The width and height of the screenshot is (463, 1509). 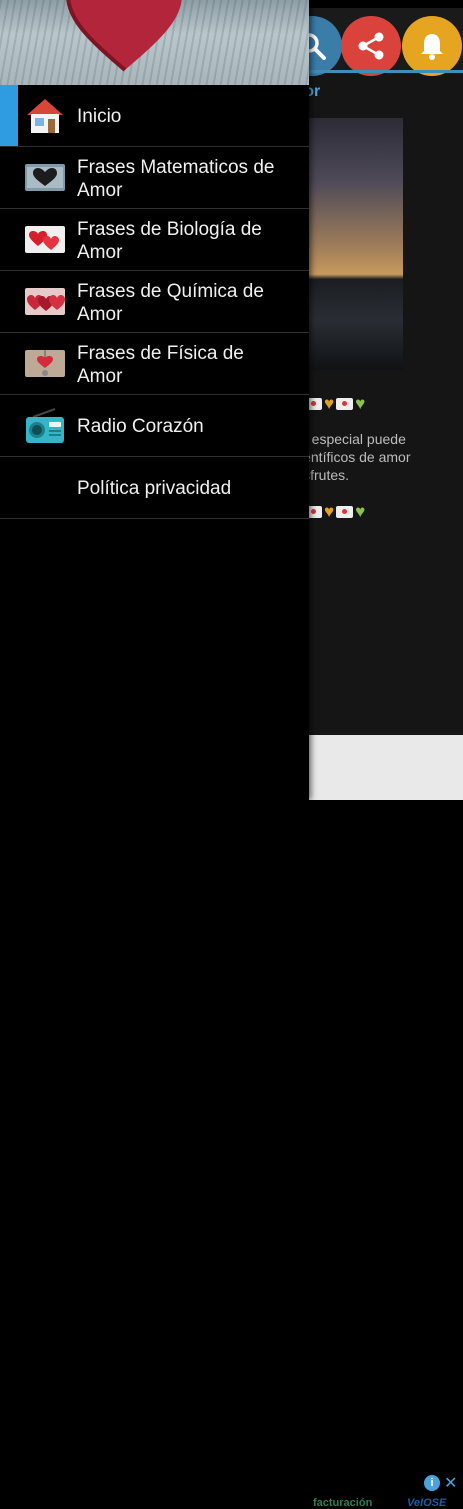 I want to click on heart-icon, so click(x=124, y=36).